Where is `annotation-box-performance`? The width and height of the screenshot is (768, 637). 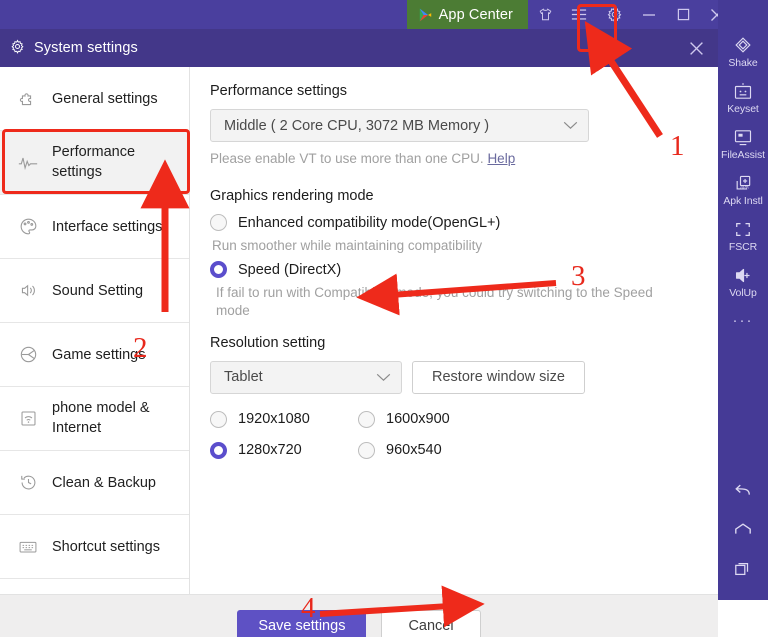 annotation-box-performance is located at coordinates (96, 161).